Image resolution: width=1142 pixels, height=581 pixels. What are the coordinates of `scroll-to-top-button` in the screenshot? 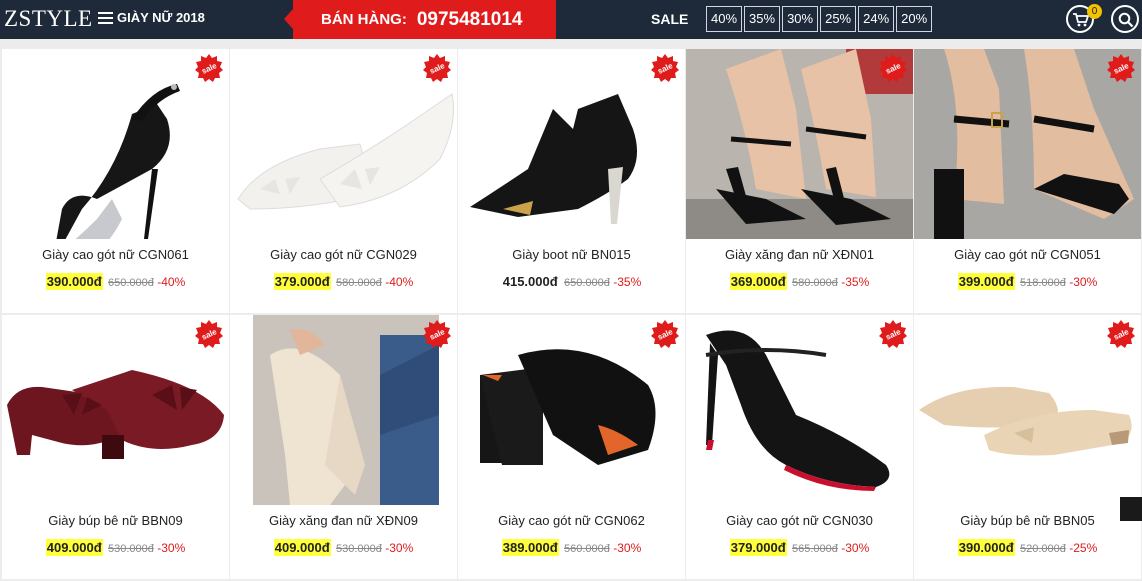 It's located at (1131, 509).